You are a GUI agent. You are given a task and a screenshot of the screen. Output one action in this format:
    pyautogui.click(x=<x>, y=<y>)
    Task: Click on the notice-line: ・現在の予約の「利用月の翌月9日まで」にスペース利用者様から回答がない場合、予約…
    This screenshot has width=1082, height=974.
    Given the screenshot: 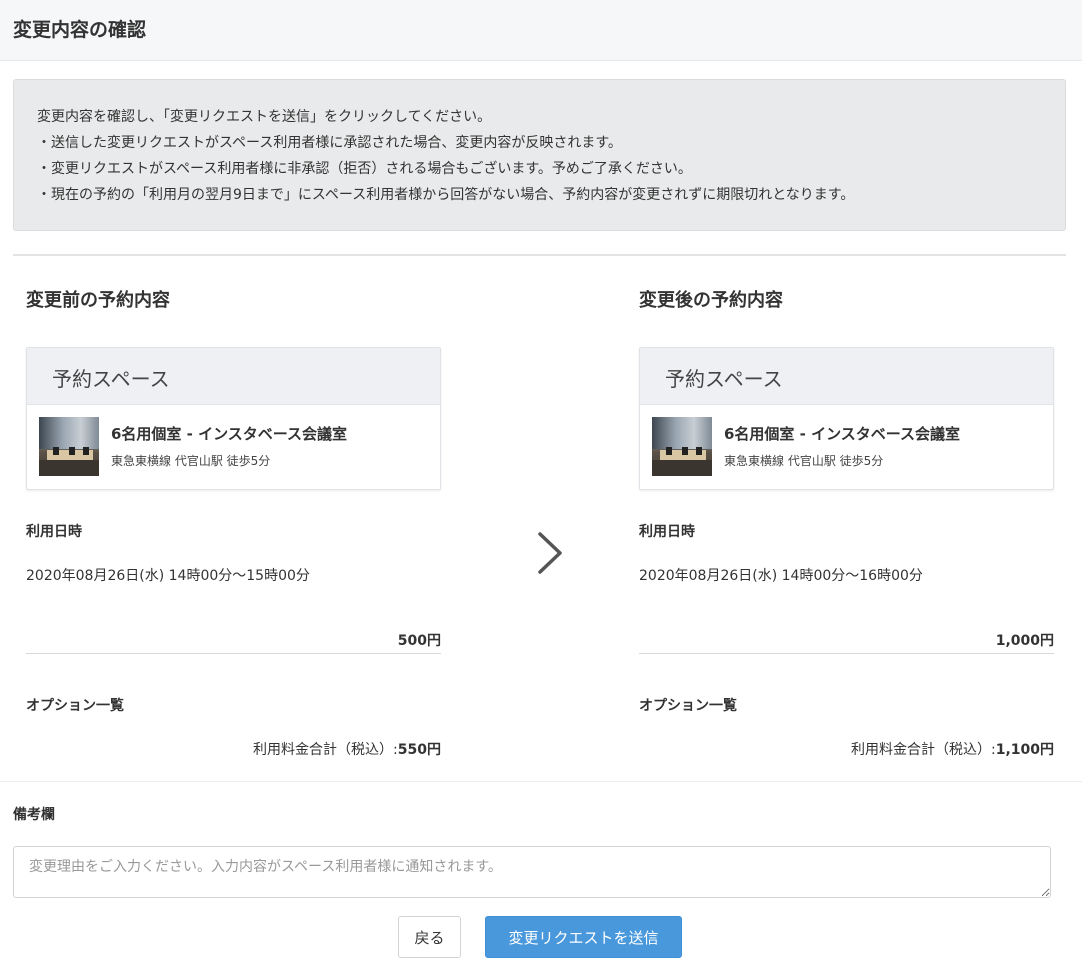 What is the action you would take?
    pyautogui.click(x=446, y=195)
    